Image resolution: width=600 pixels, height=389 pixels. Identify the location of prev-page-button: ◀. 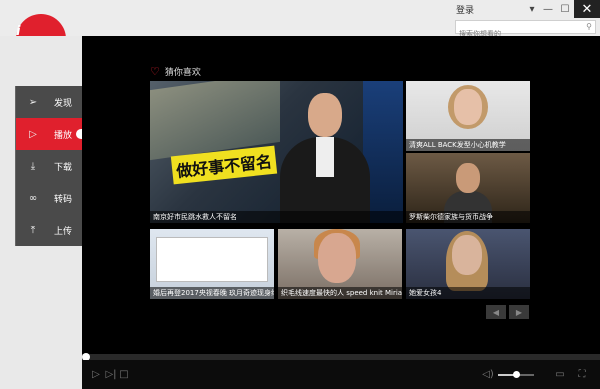
(496, 312).